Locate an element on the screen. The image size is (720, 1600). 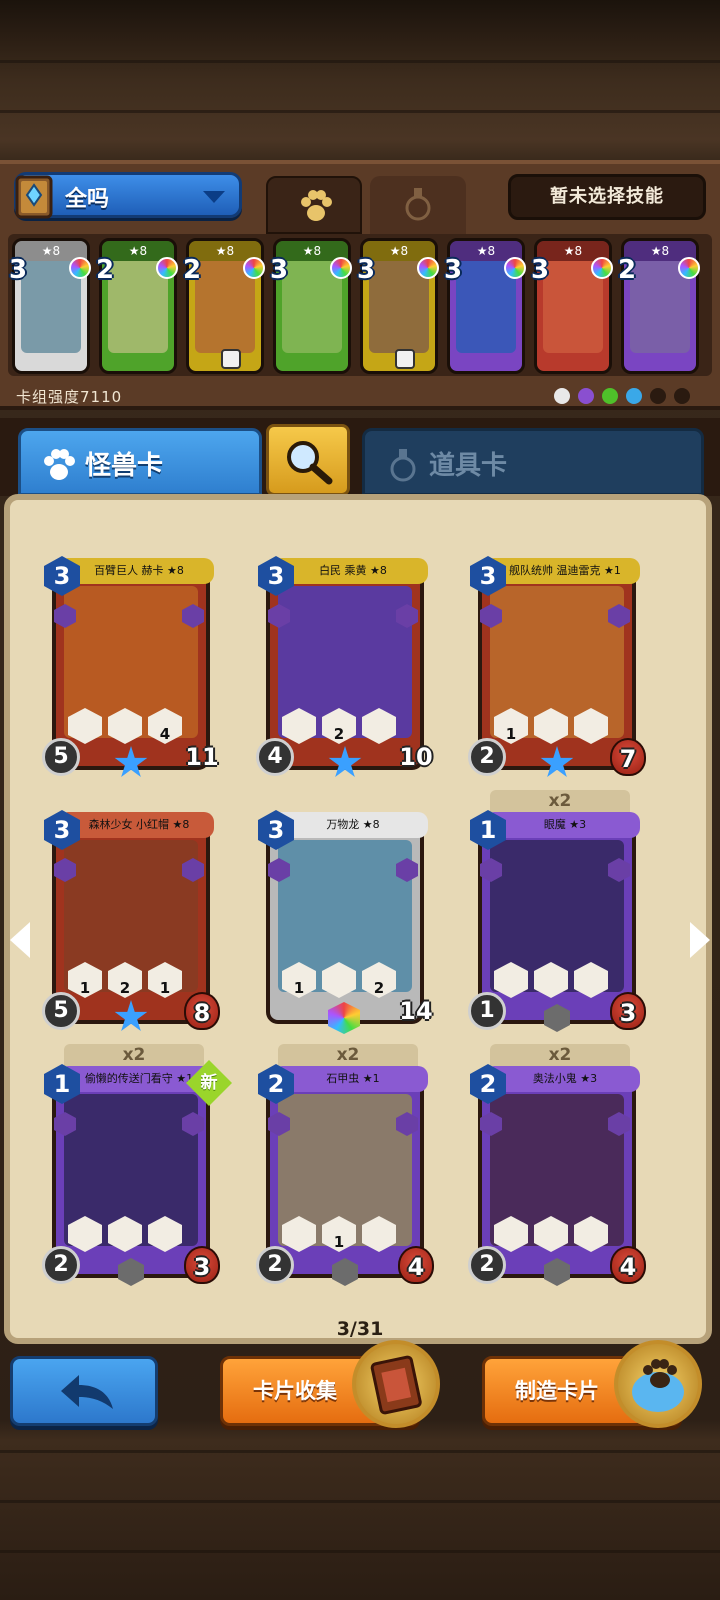
tab-monster-skill is located at coordinates (314, 205).